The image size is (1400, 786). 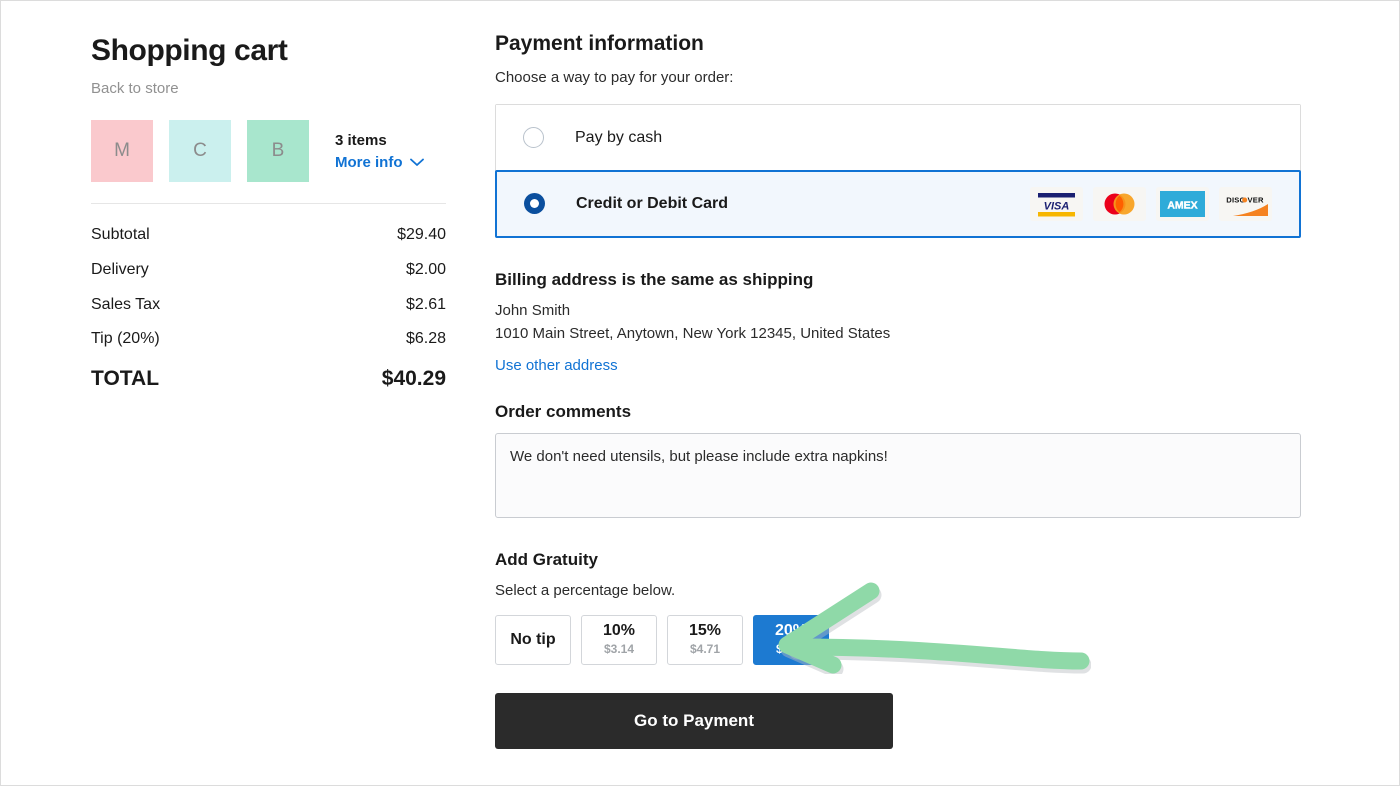 I want to click on tip-option-10-percent: 10% $3.14, so click(x=619, y=639).